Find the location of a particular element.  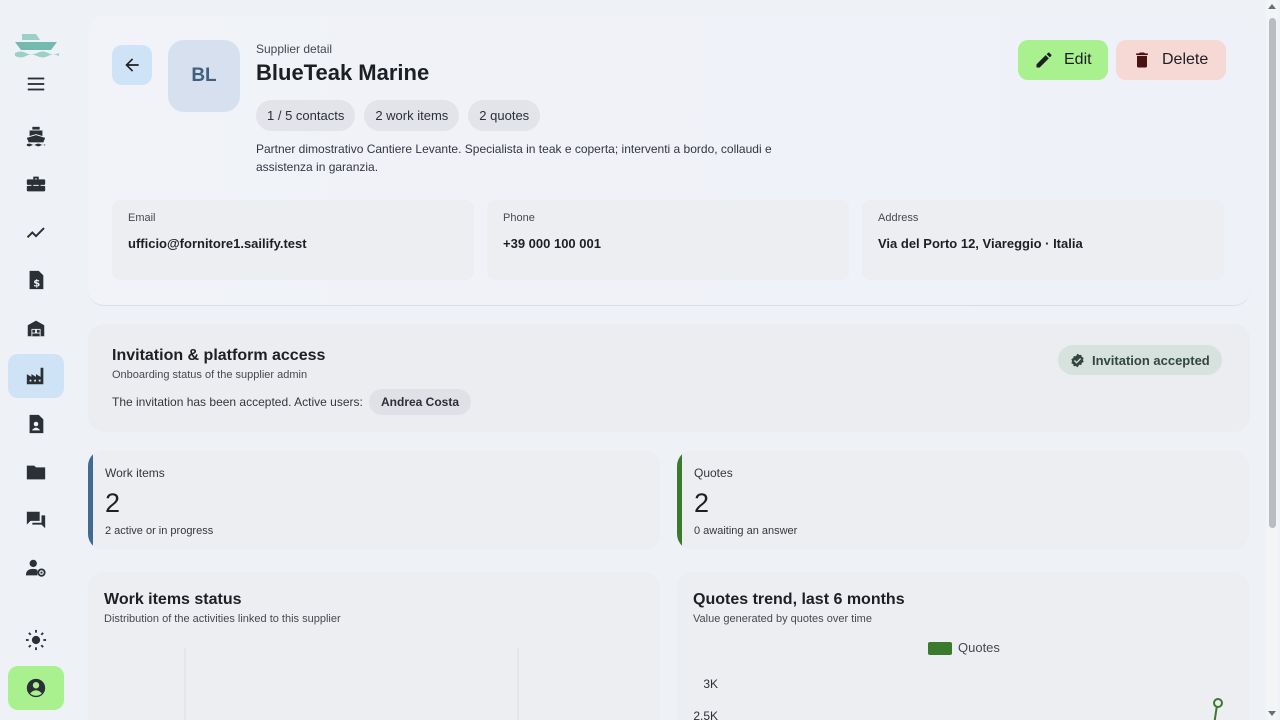

sidebar: $ is located at coordinates (36, 360).